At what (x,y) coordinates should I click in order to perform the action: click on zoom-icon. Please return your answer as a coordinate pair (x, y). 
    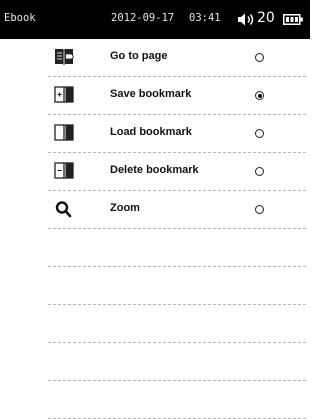
    Looking at the image, I should click on (63, 209).